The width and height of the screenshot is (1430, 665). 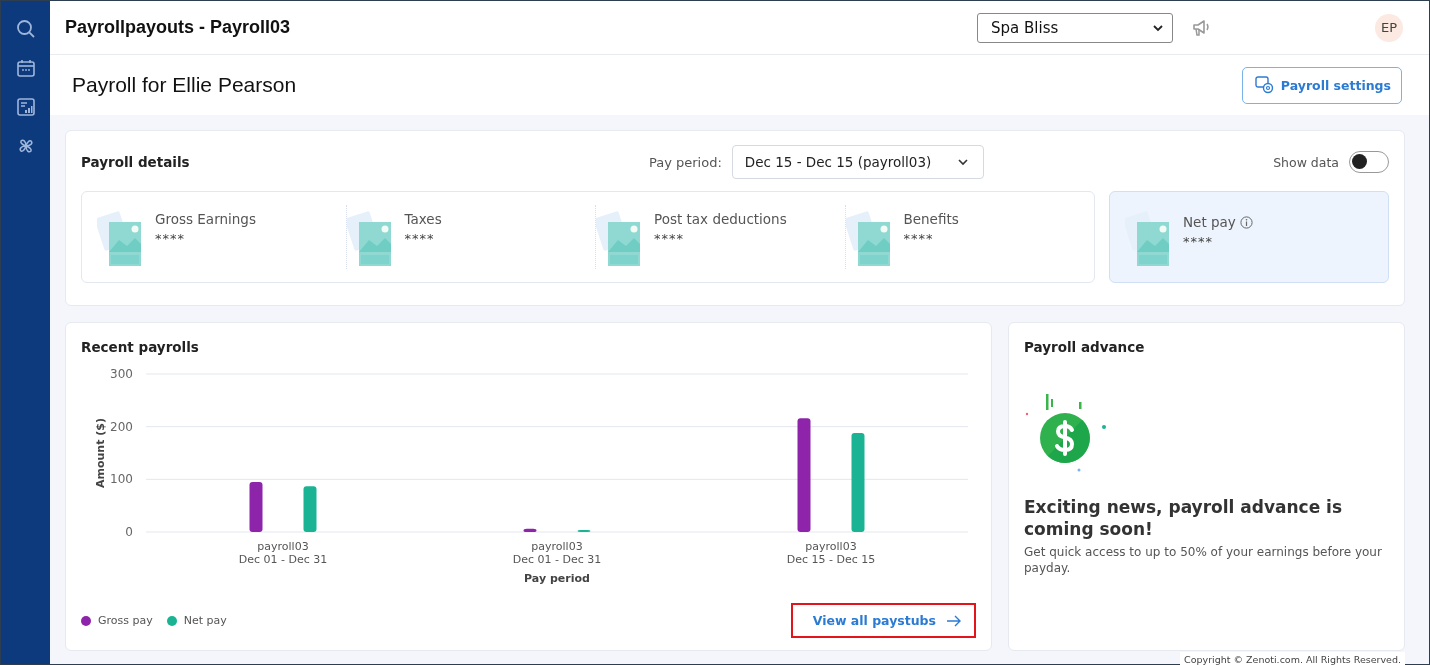 I want to click on legend-label: Net pay, so click(x=205, y=620).